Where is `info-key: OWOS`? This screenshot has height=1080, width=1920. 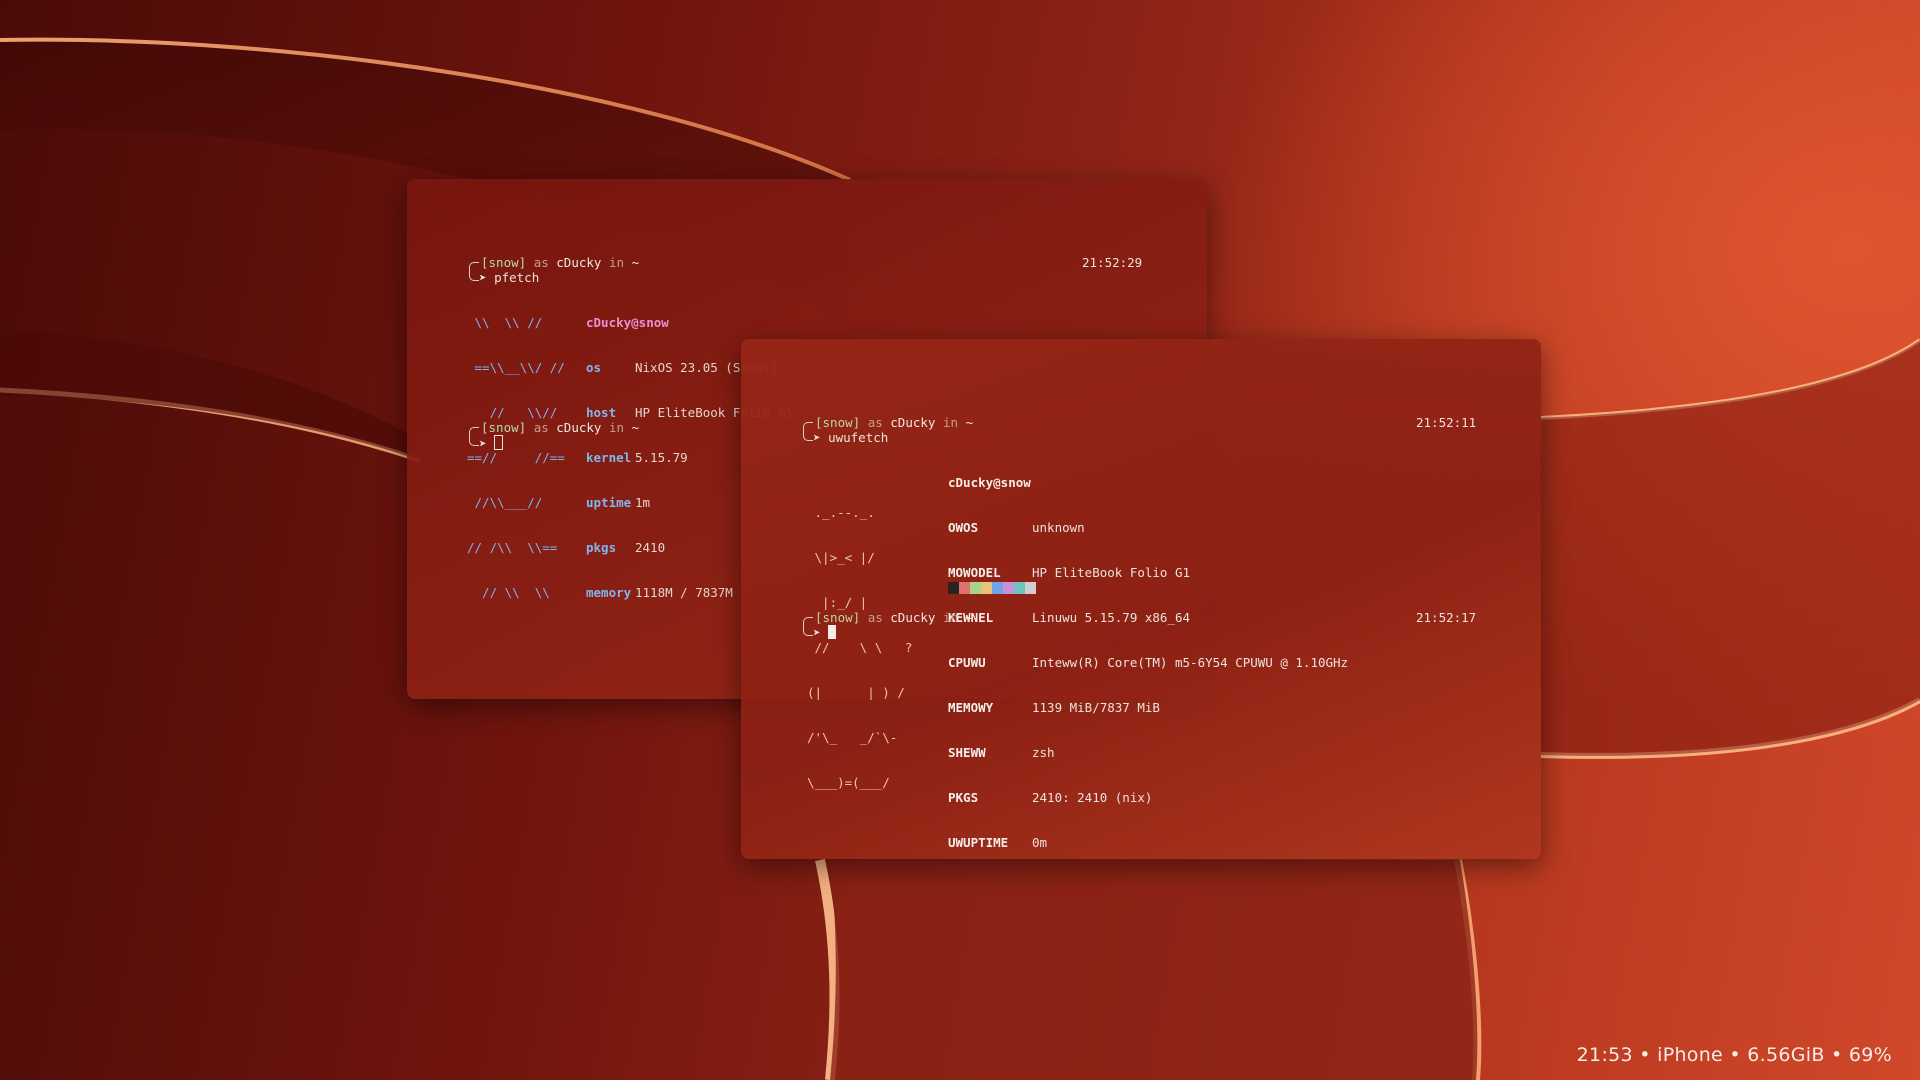
info-key: OWOS is located at coordinates (963, 527).